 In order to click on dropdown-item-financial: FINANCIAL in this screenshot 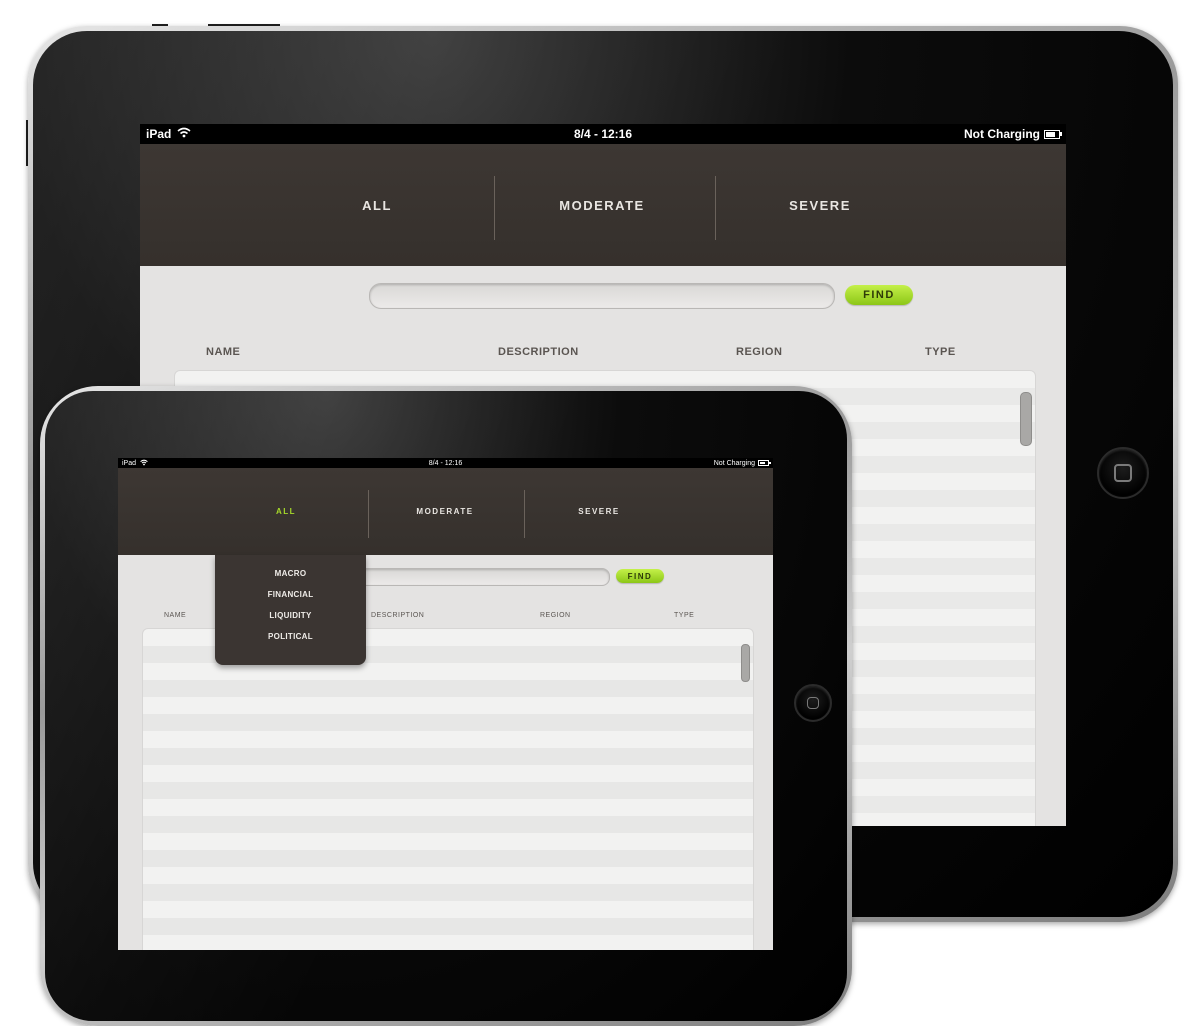, I will do `click(290, 594)`.